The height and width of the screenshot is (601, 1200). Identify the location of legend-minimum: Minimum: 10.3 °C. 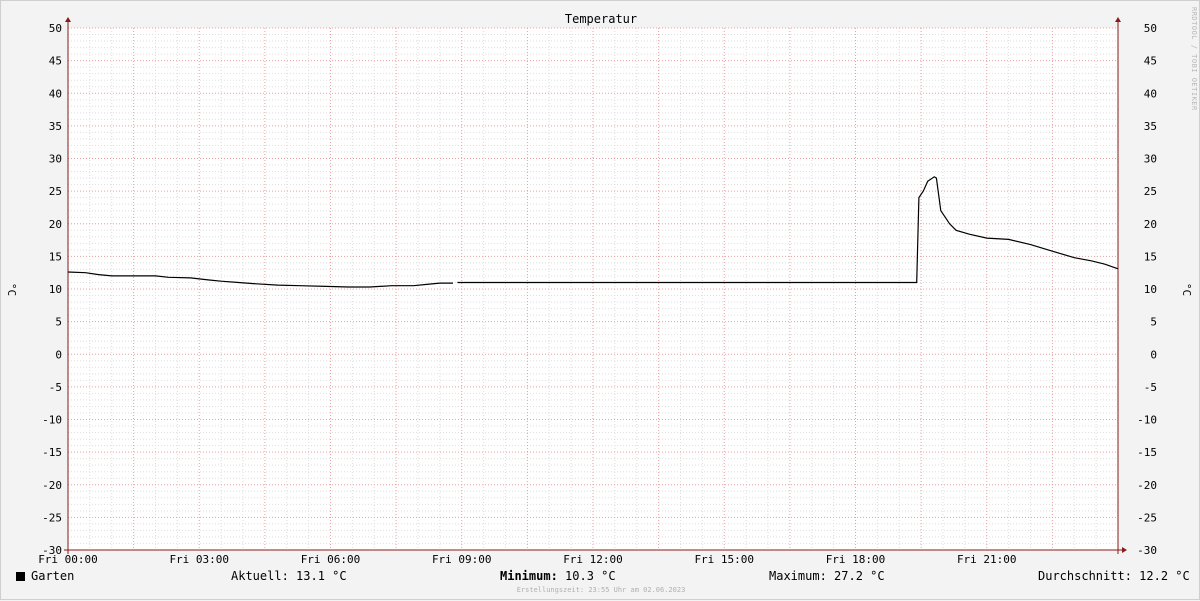
(558, 576).